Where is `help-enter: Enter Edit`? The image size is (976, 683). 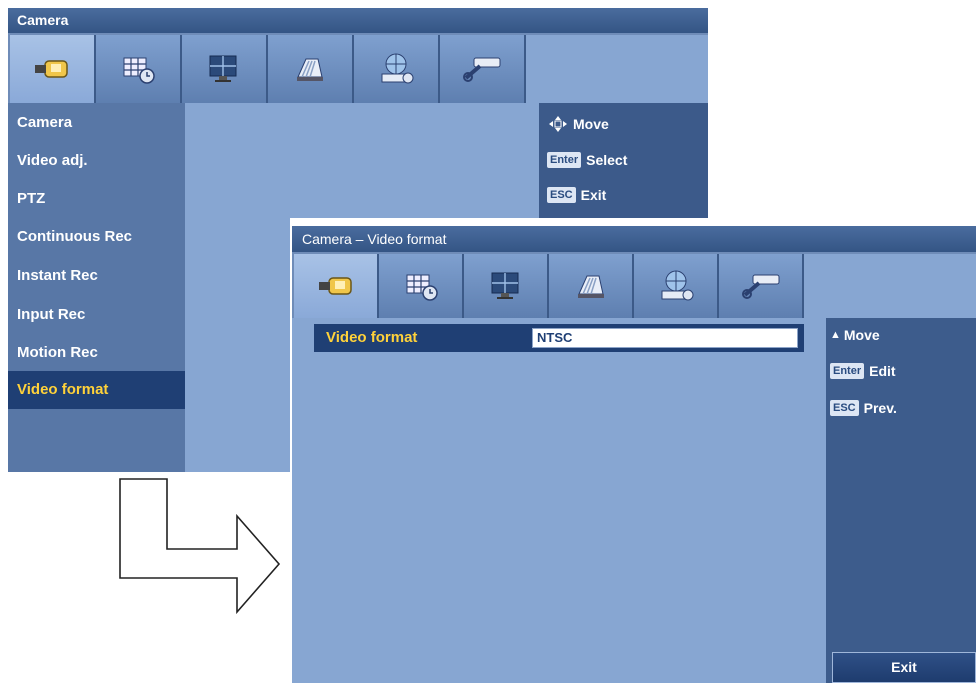
help-enter: Enter Edit is located at coordinates (863, 371).